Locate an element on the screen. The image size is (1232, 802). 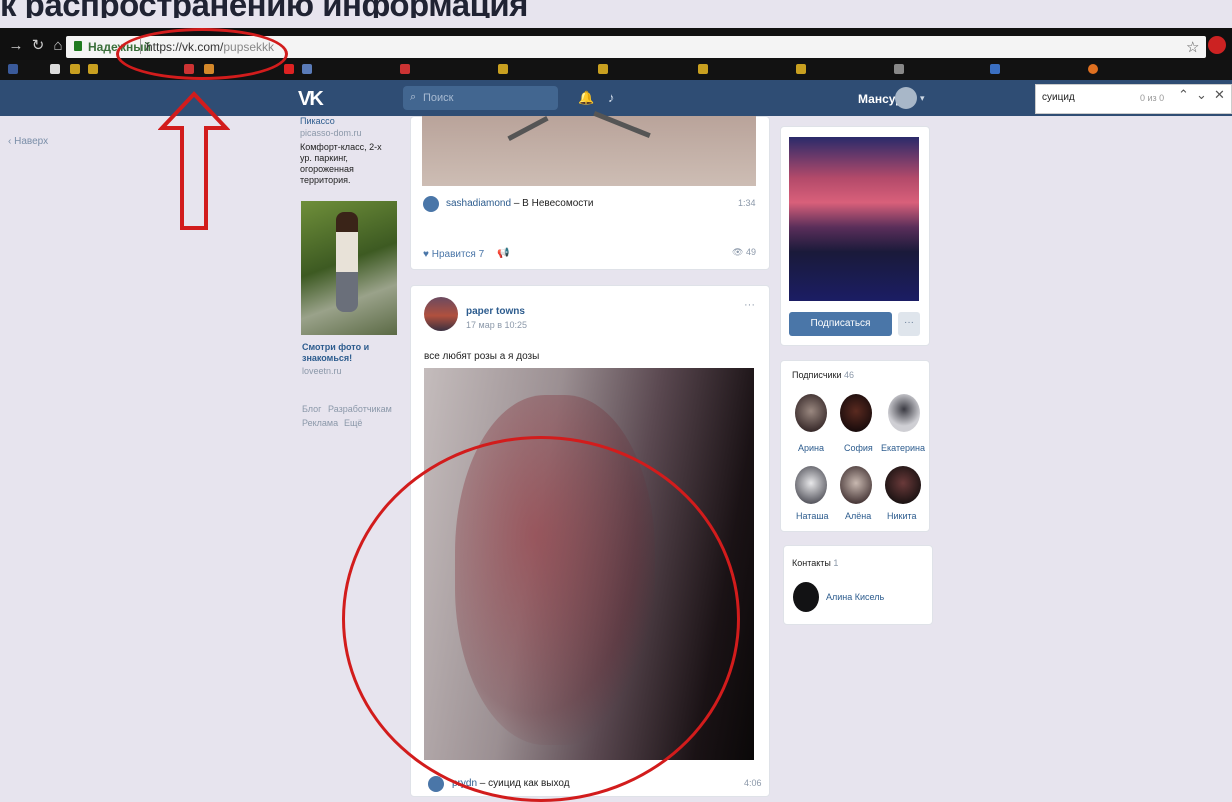
footer-ads-link: Реклама is located at coordinates (320, 423).